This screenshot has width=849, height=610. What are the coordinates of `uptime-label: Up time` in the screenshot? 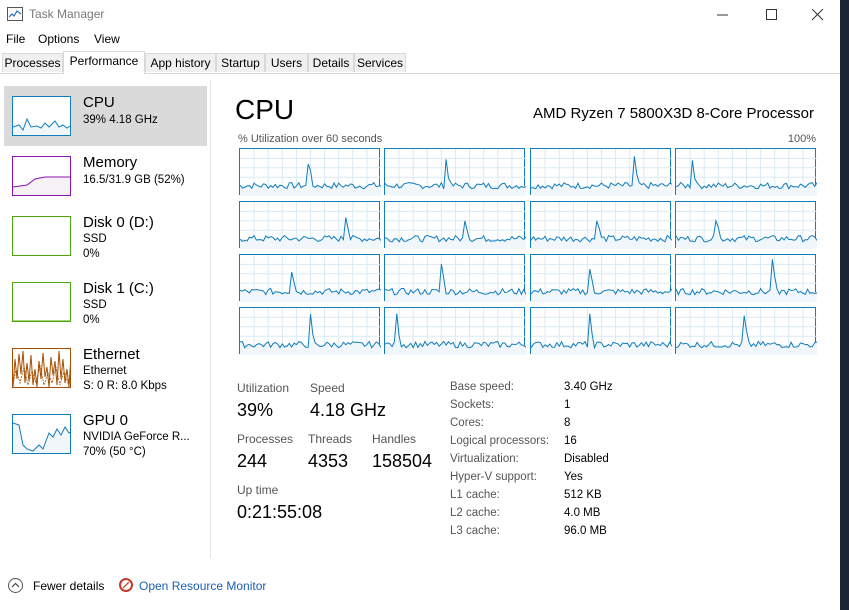 It's located at (258, 490).